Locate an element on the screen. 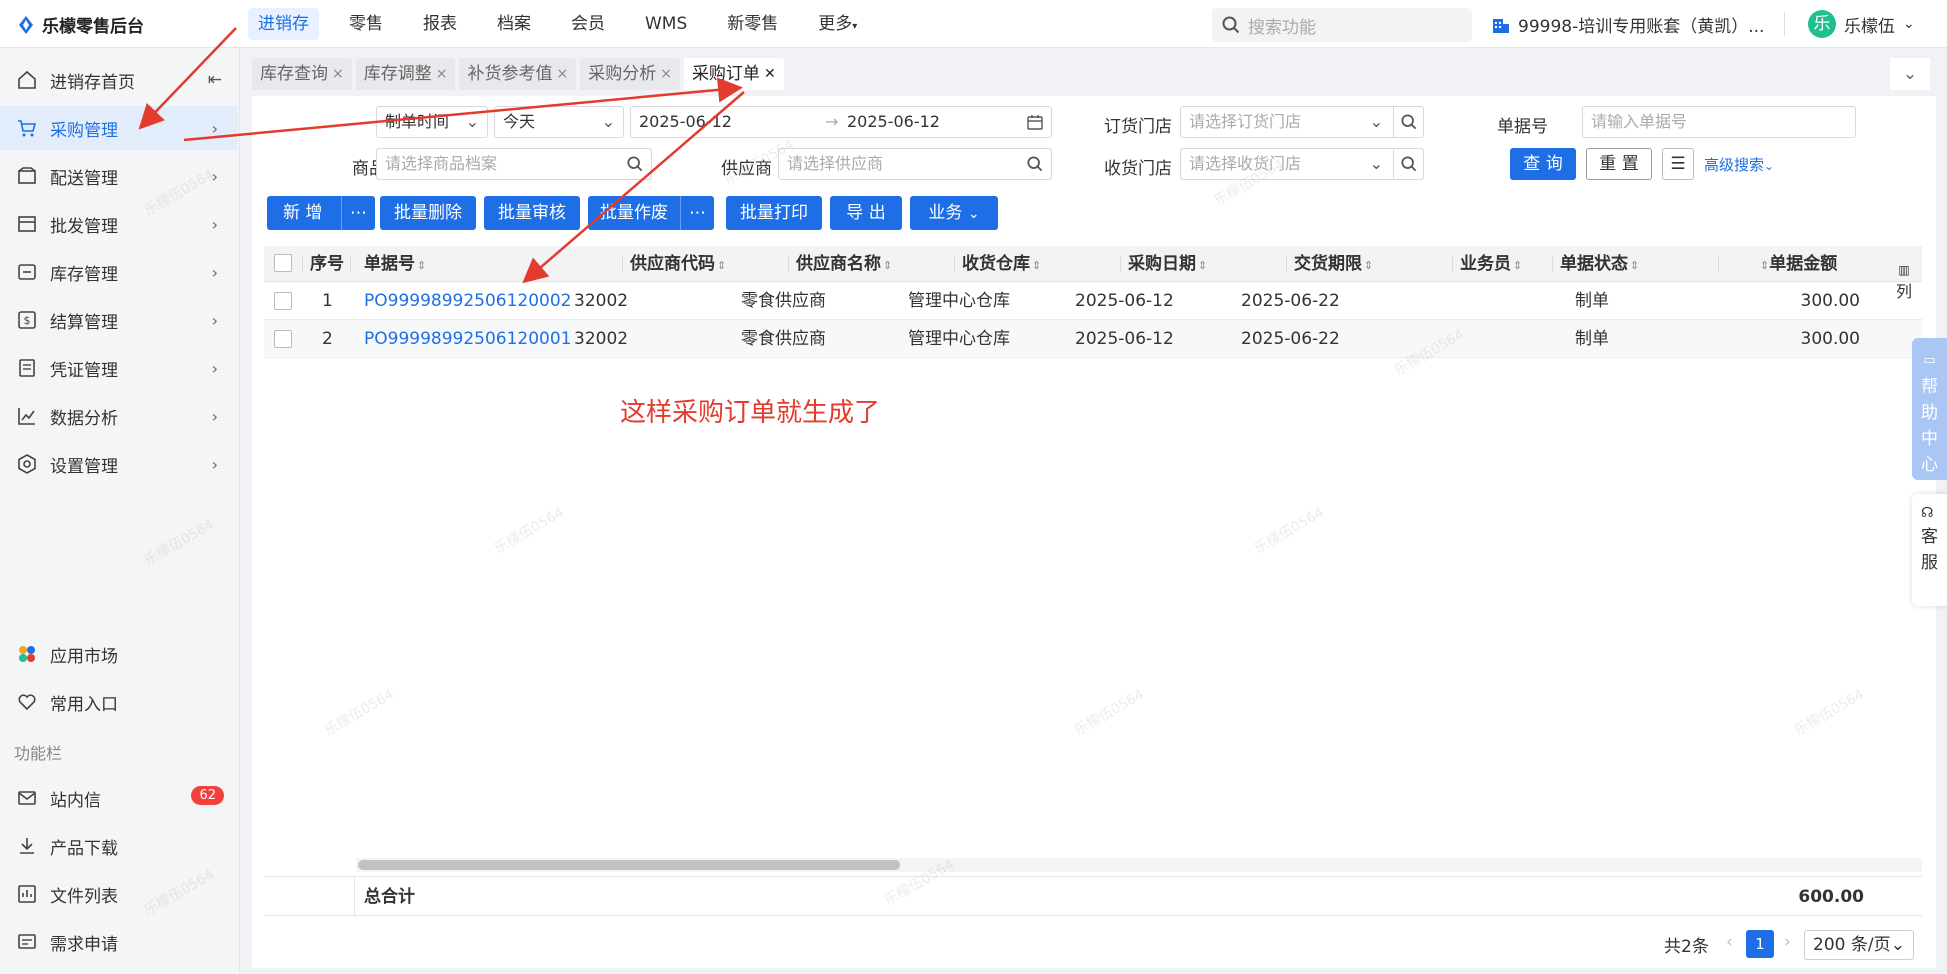  add-button: 新 增 ⋯ is located at coordinates (321, 213).